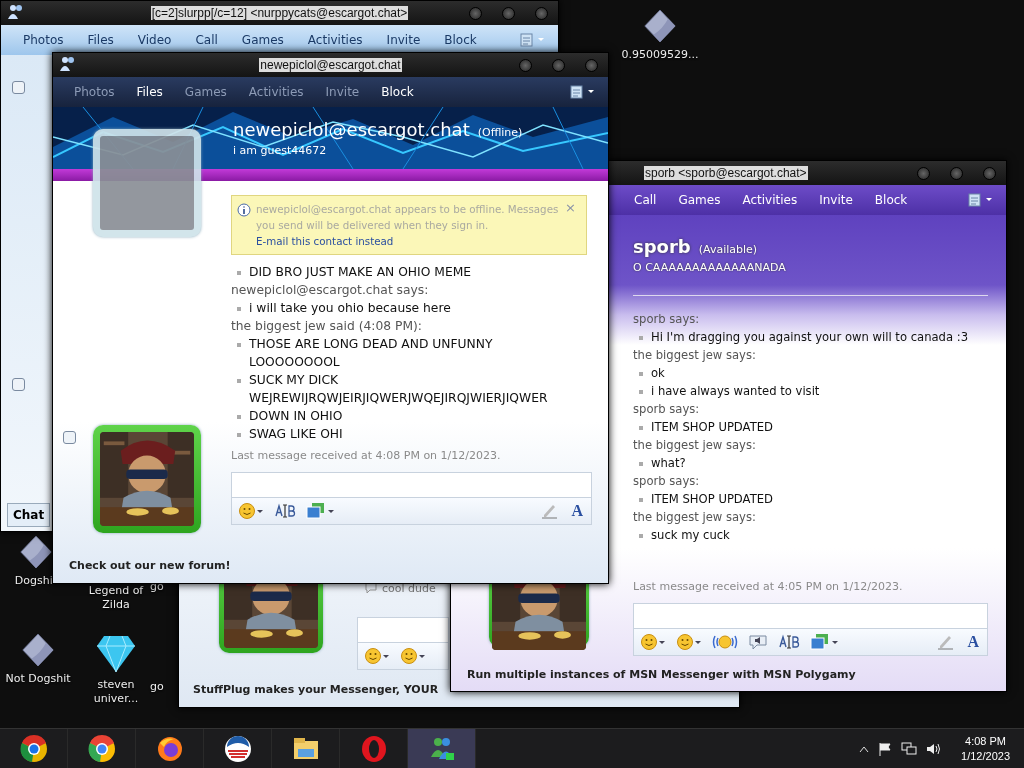 The image size is (1024, 768). What do you see at coordinates (710, 267) in the screenshot?
I see `personal-message: O CAAAAAAAAAAAAANADA` at bounding box center [710, 267].